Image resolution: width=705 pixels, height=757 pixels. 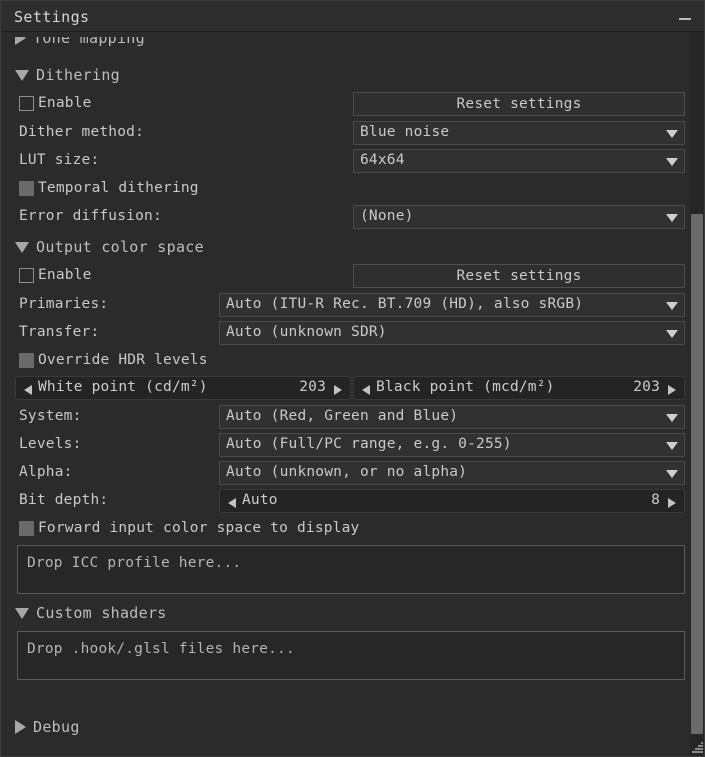 I want to click on primaries-label: Primaries:, so click(x=64, y=304).